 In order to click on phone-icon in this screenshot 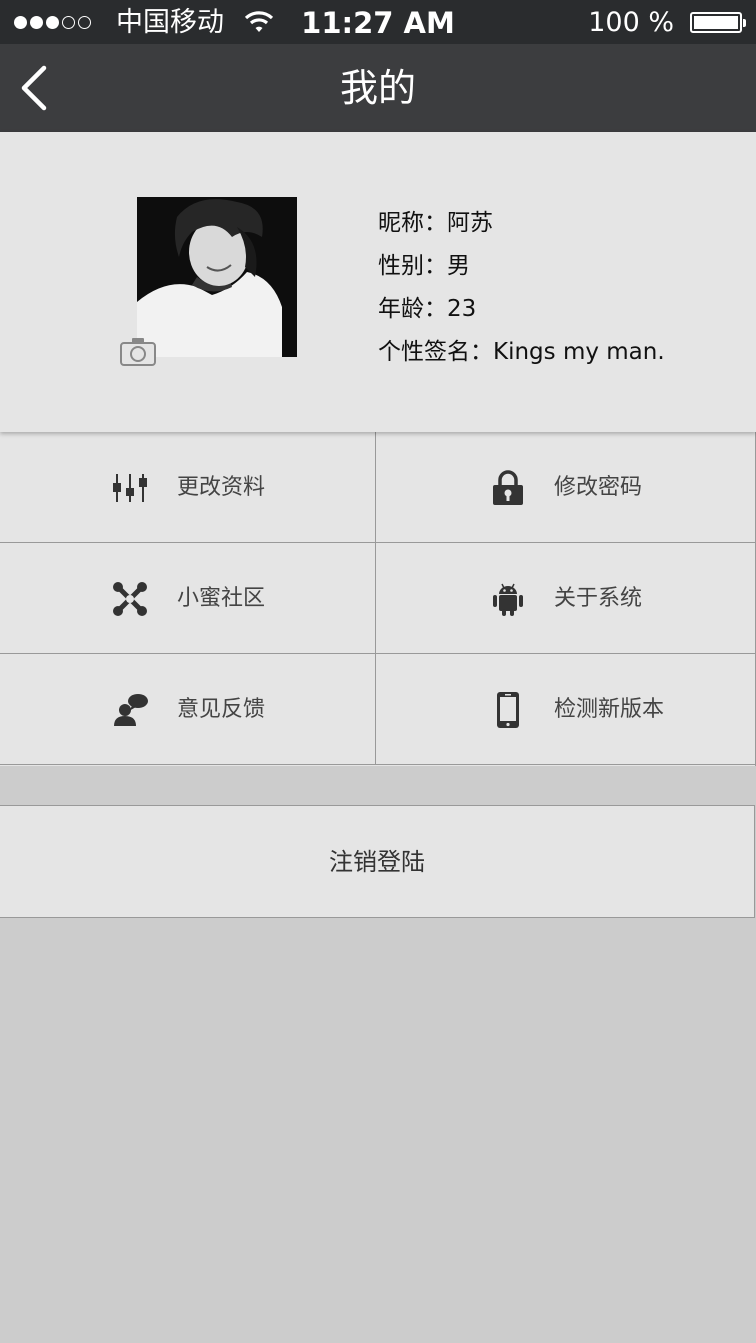, I will do `click(508, 710)`.